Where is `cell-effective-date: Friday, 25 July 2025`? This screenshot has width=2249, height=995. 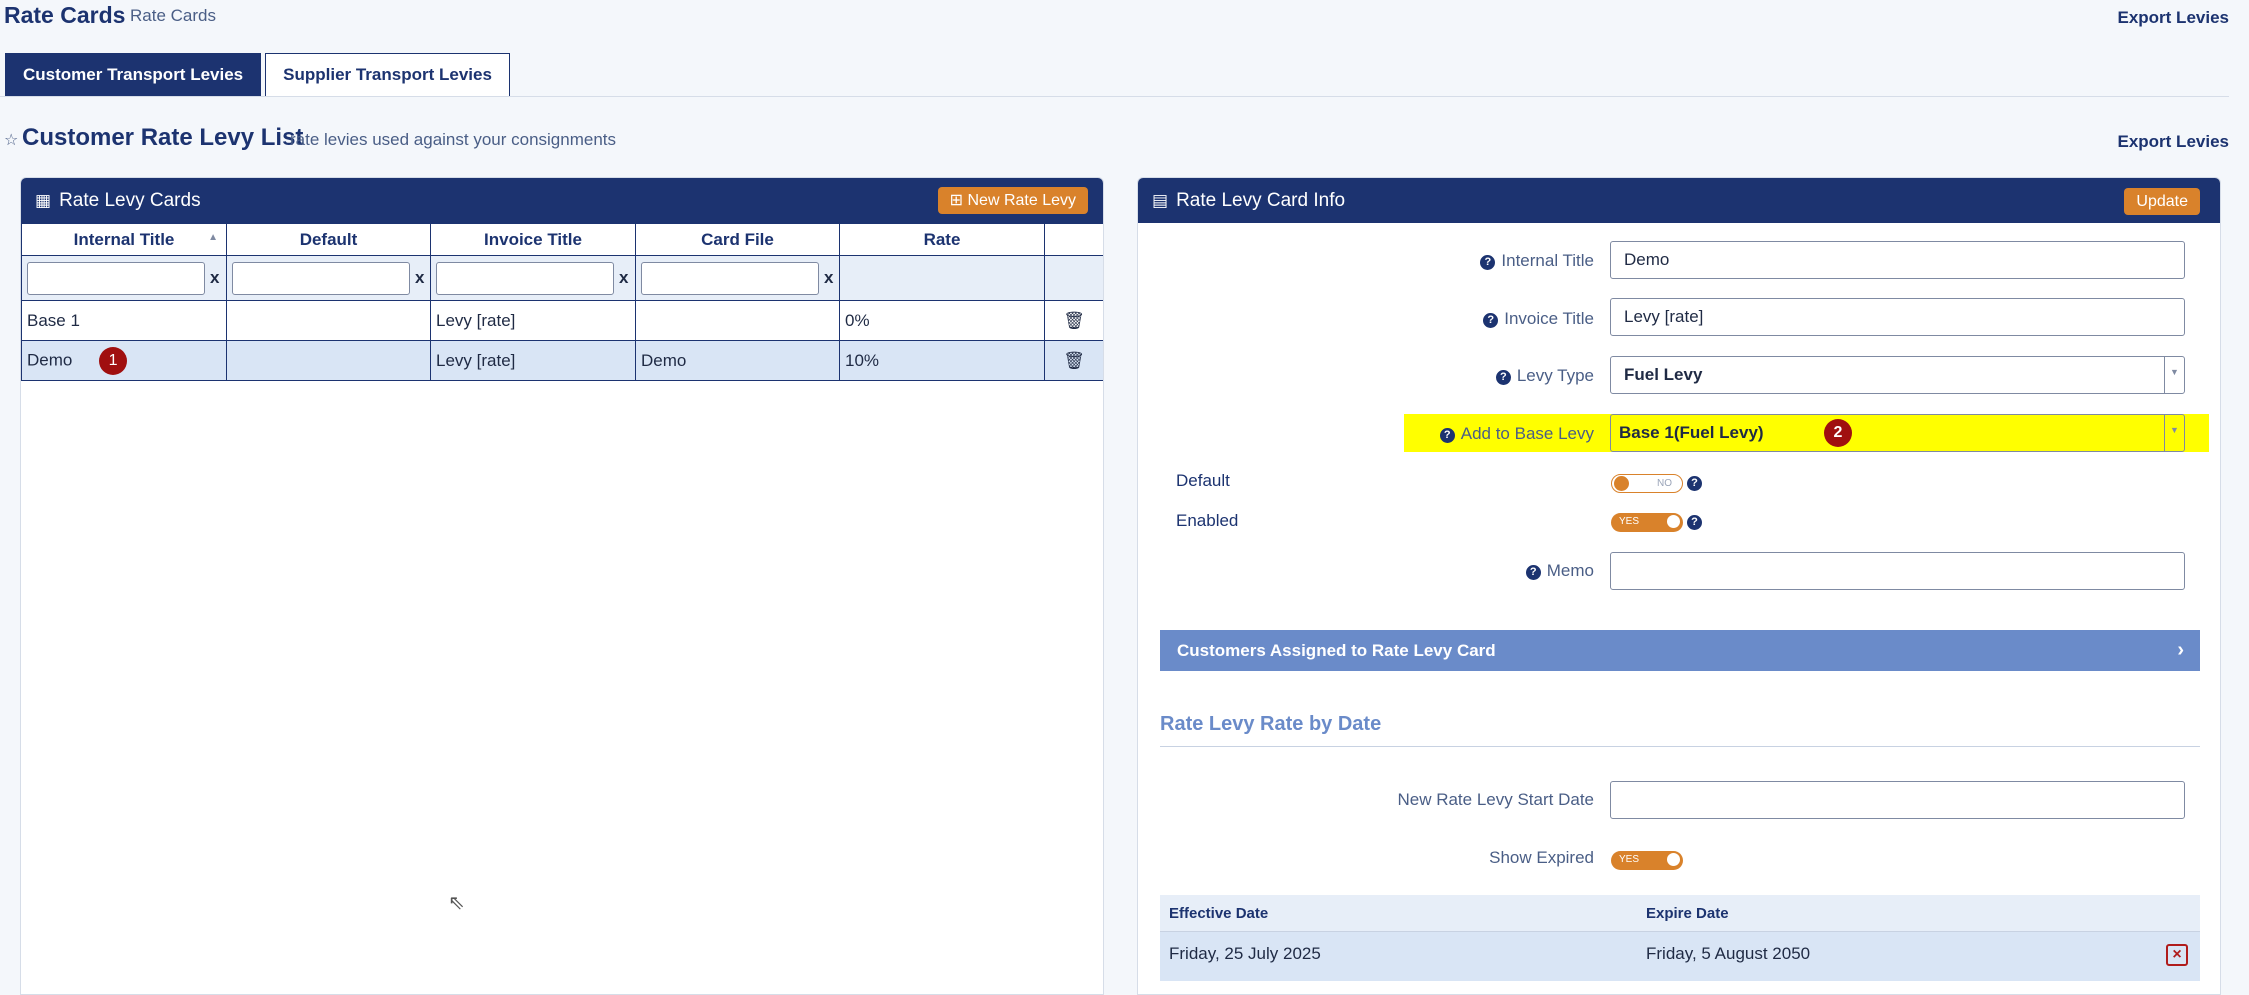 cell-effective-date: Friday, 25 July 2025 is located at coordinates (1245, 953).